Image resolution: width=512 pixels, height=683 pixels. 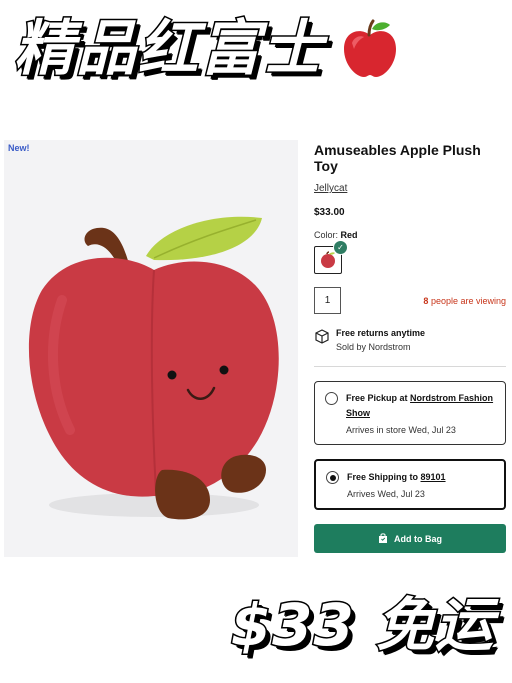 I want to click on shipping-label: Free Shipping to, so click(x=382, y=477).